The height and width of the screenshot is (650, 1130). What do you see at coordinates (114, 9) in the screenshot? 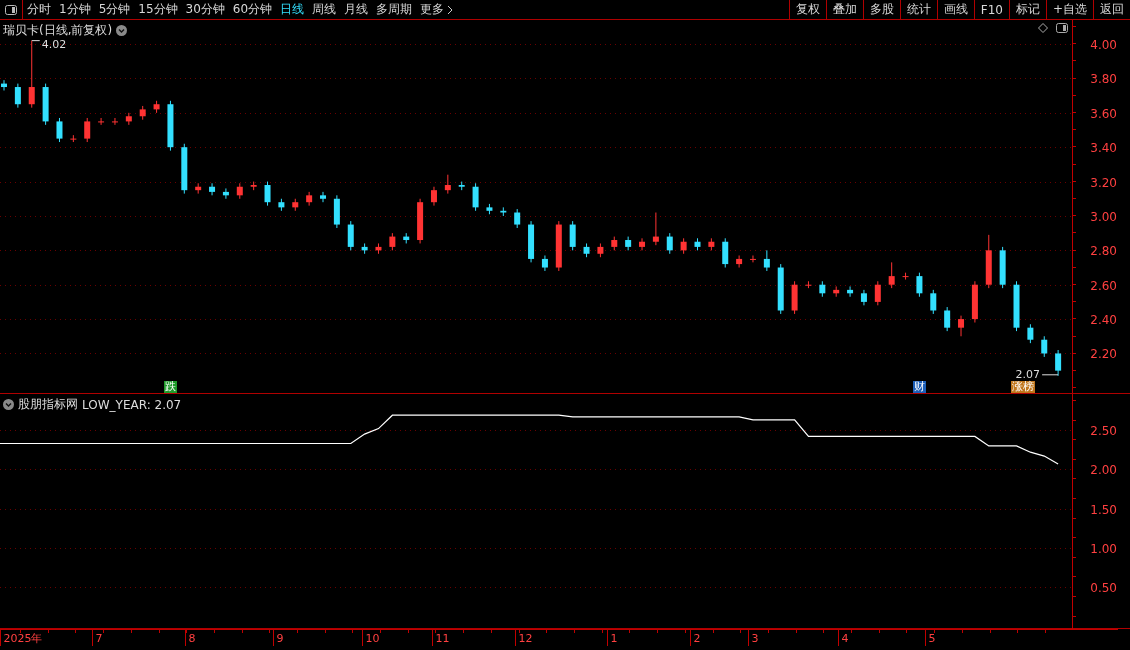
I see `period-tab: 5分钟` at bounding box center [114, 9].